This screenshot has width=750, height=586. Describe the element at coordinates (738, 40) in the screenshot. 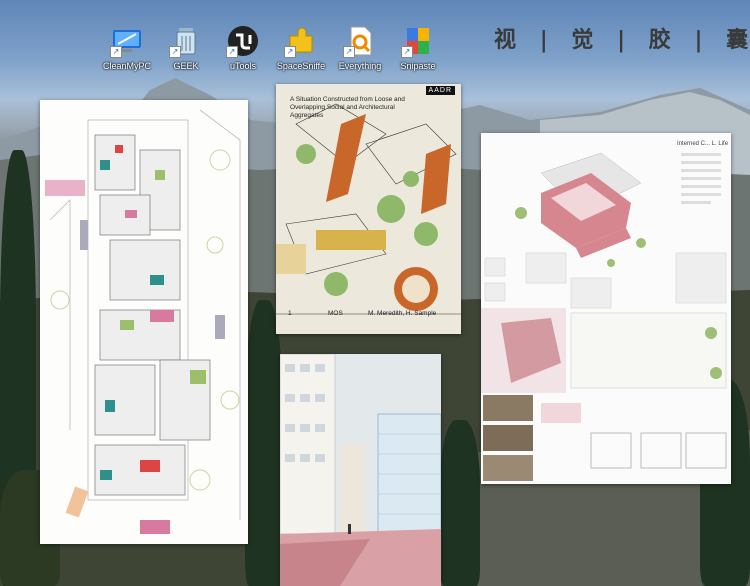

I see `title-char: 囊` at that location.